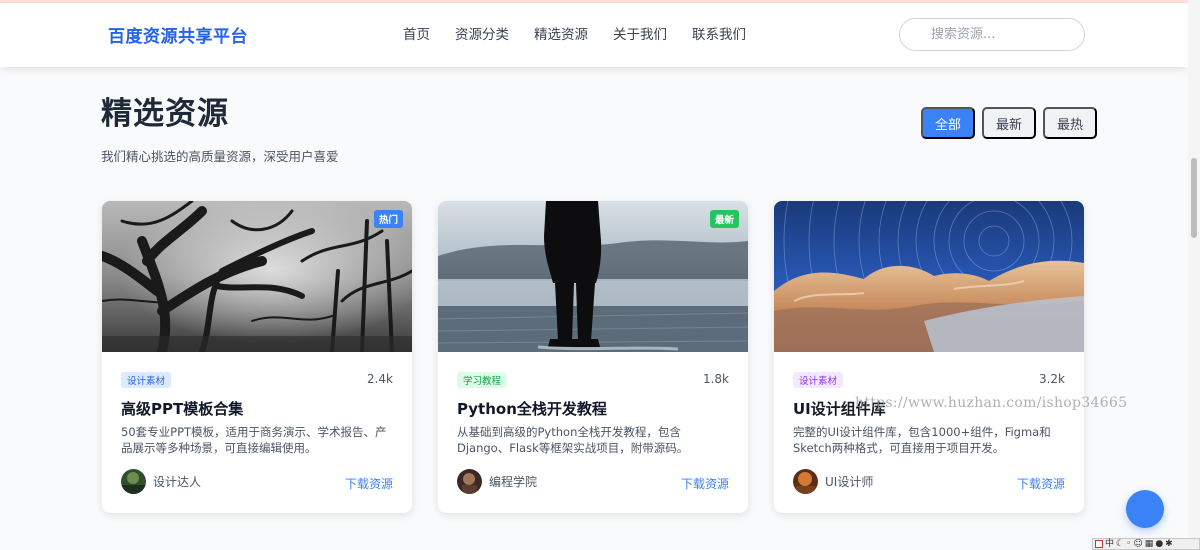 Image resolution: width=1200 pixels, height=550 pixels. I want to click on filter-all-button: 全部, so click(948, 123).